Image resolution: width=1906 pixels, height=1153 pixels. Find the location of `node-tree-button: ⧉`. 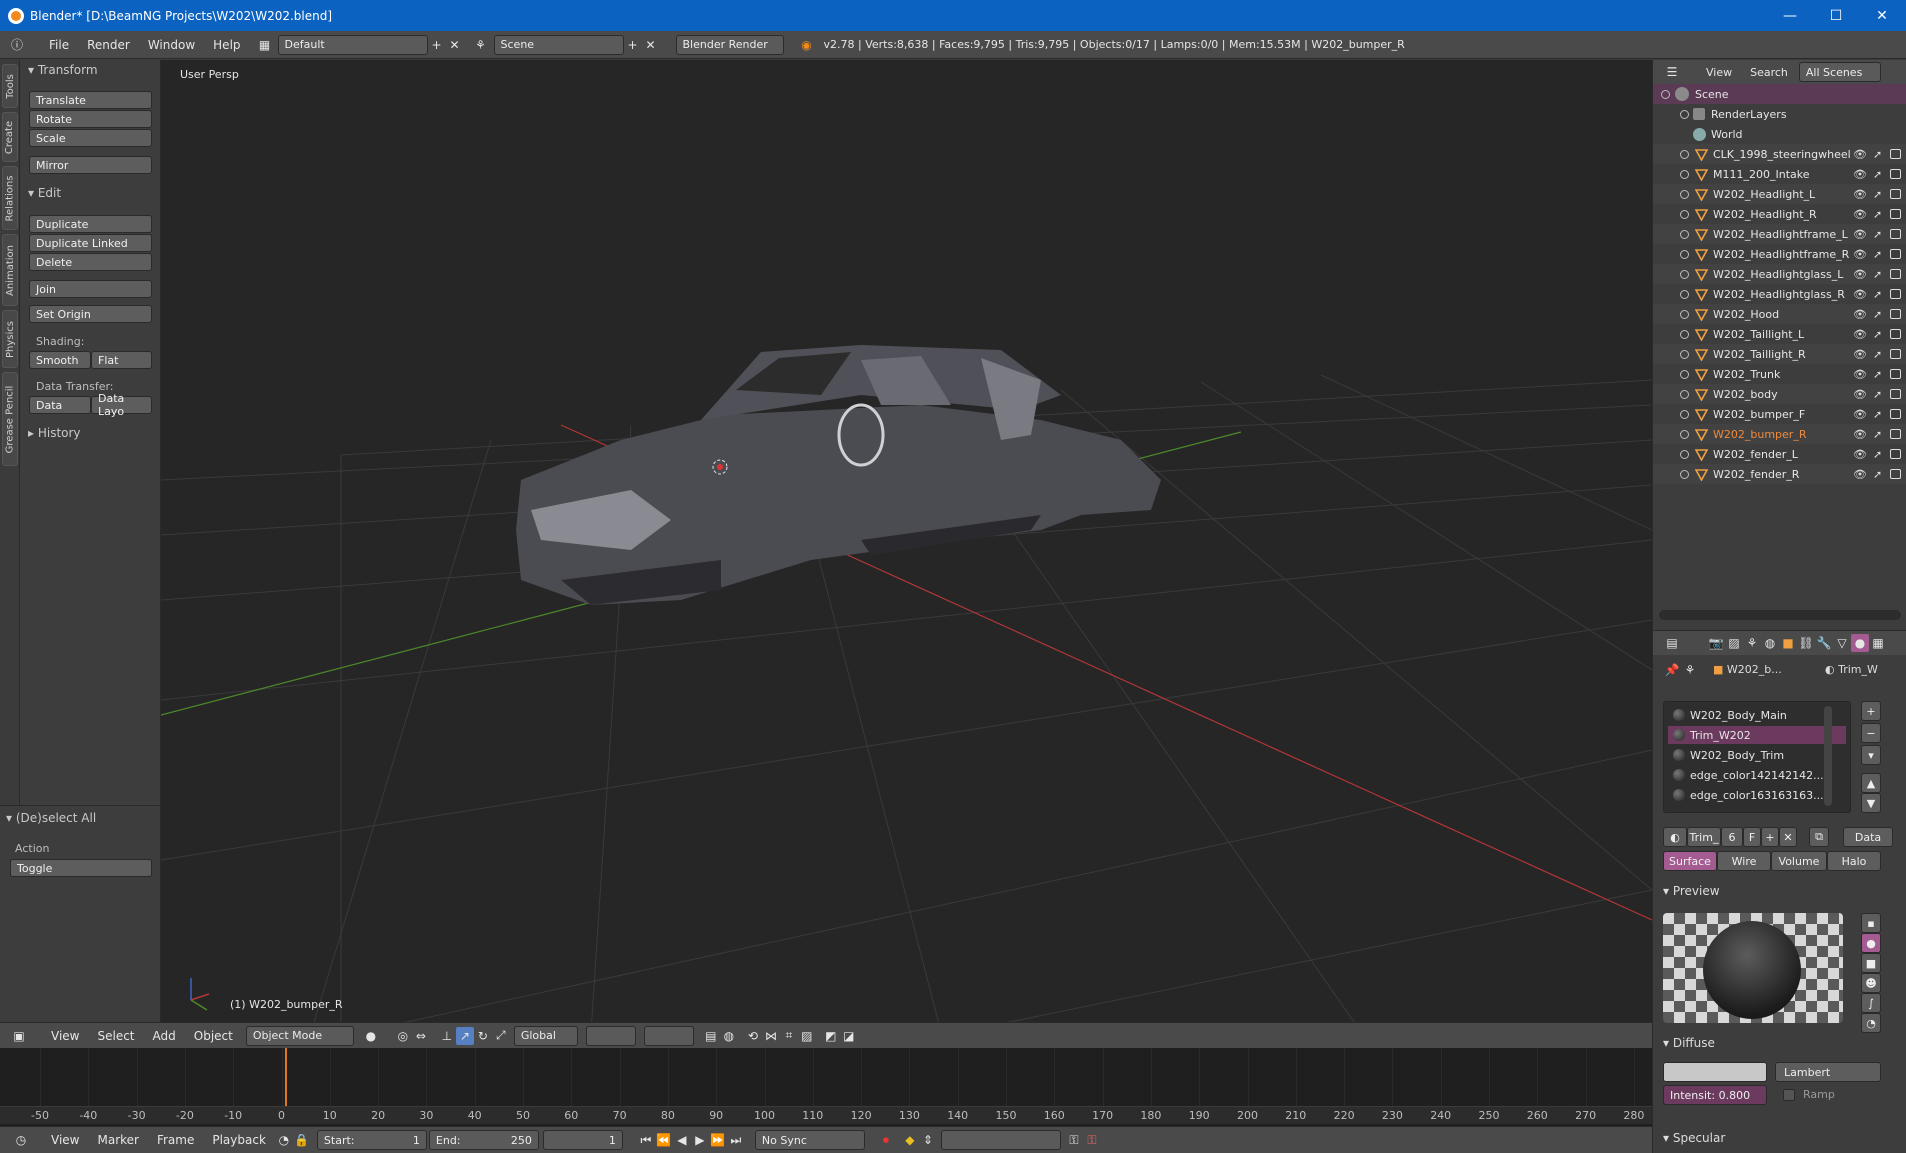

node-tree-button: ⧉ is located at coordinates (1819, 837).